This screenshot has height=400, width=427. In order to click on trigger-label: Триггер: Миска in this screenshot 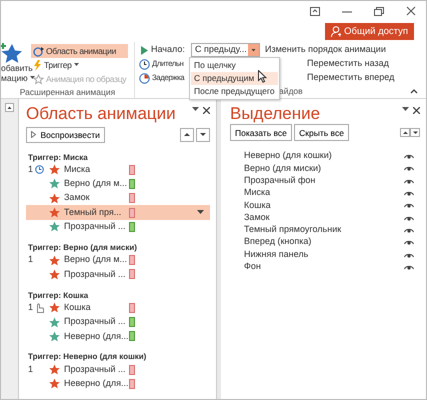, I will do `click(58, 157)`.